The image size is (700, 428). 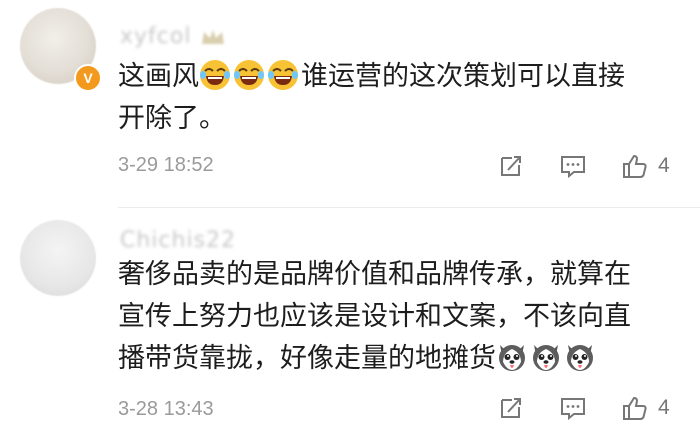 I want to click on comment-text-part: 开除了。, so click(x=172, y=118).